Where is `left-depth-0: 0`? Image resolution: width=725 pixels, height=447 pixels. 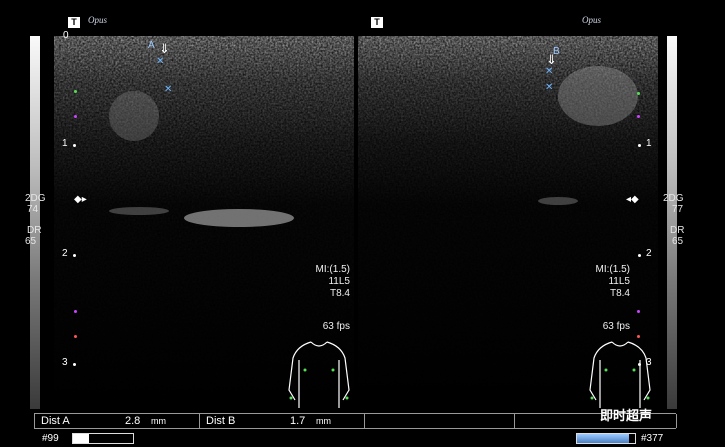 left-depth-0: 0 is located at coordinates (66, 35).